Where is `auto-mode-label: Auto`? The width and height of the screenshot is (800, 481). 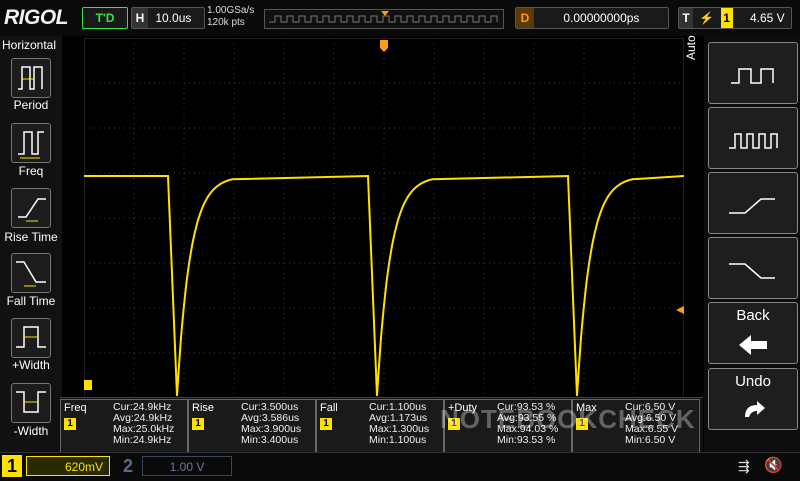
auto-mode-label: Auto is located at coordinates (691, 47).